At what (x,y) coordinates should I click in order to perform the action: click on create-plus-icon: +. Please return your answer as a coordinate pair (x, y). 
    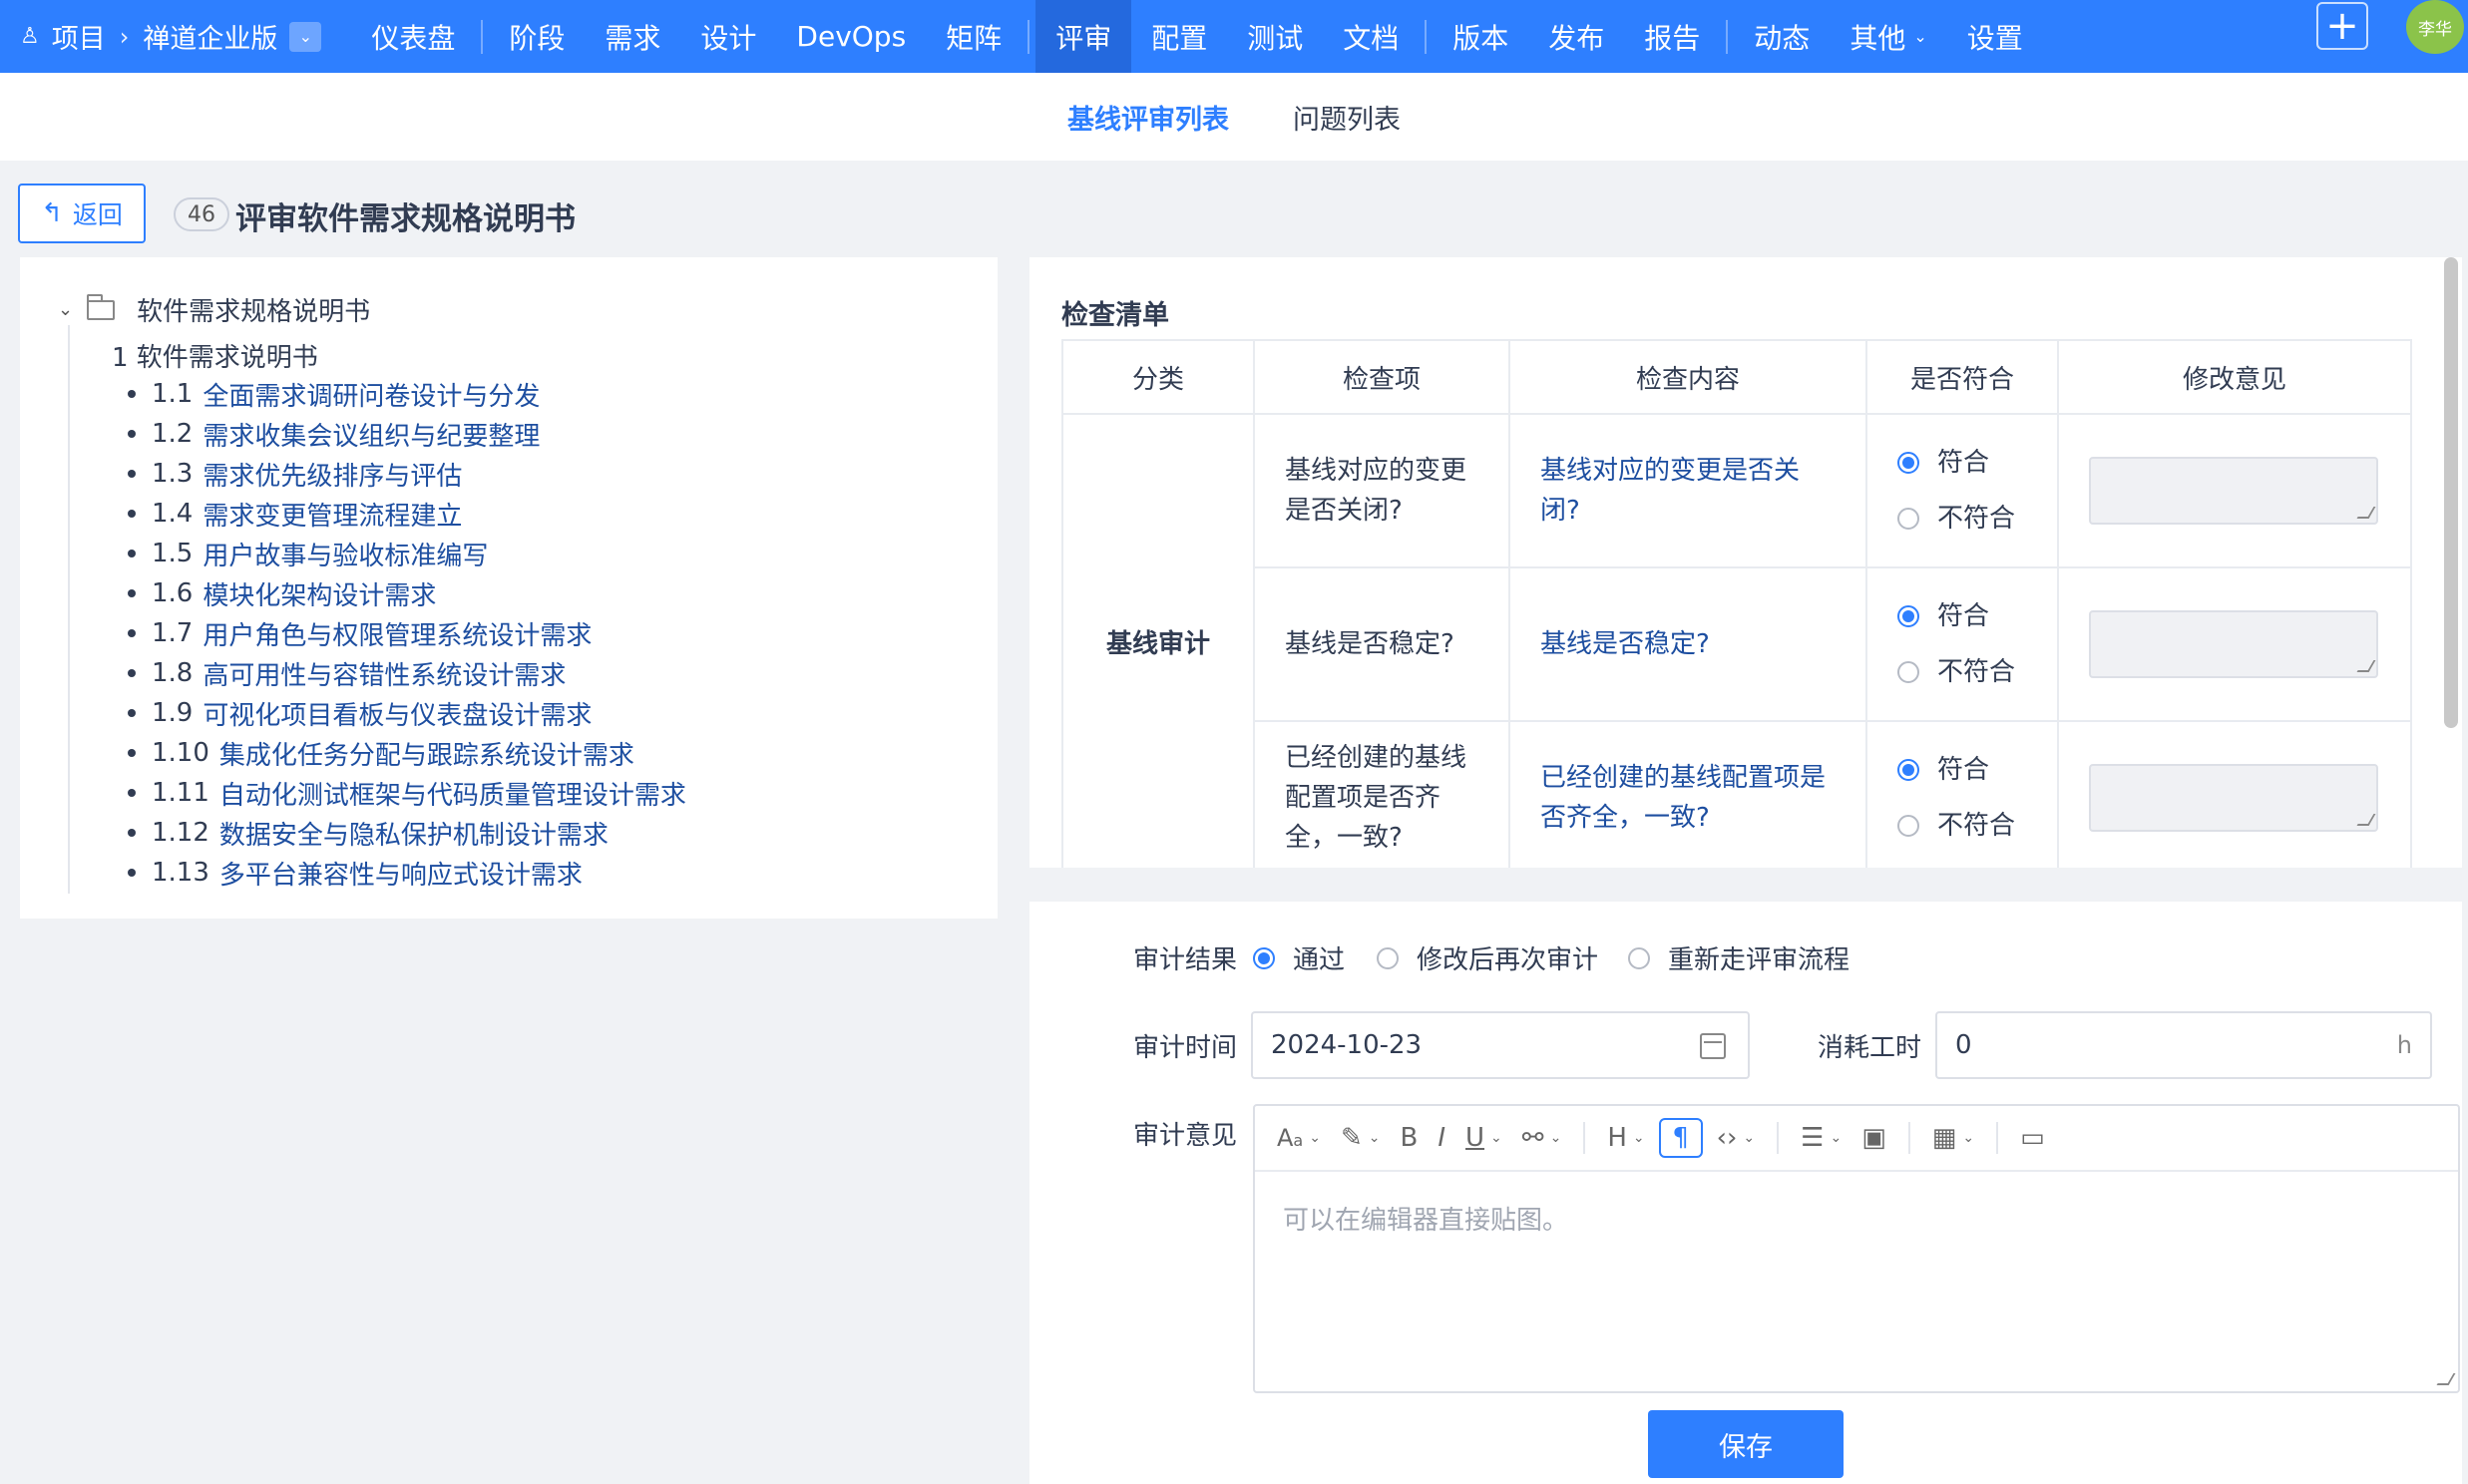
    Looking at the image, I should click on (2342, 26).